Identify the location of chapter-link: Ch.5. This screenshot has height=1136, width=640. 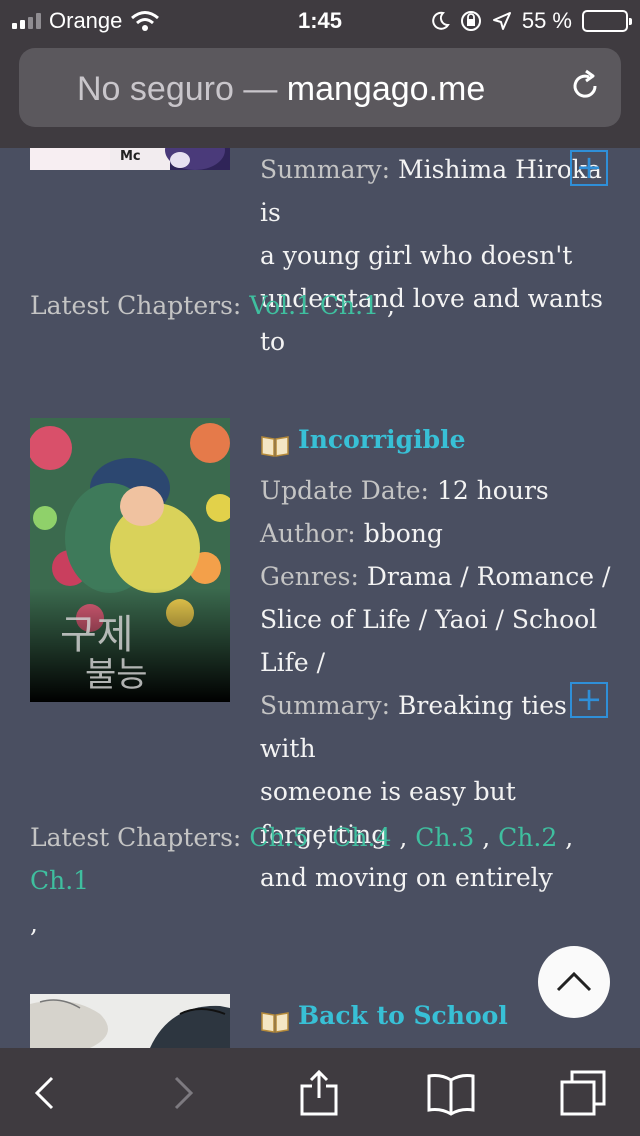
(278, 837).